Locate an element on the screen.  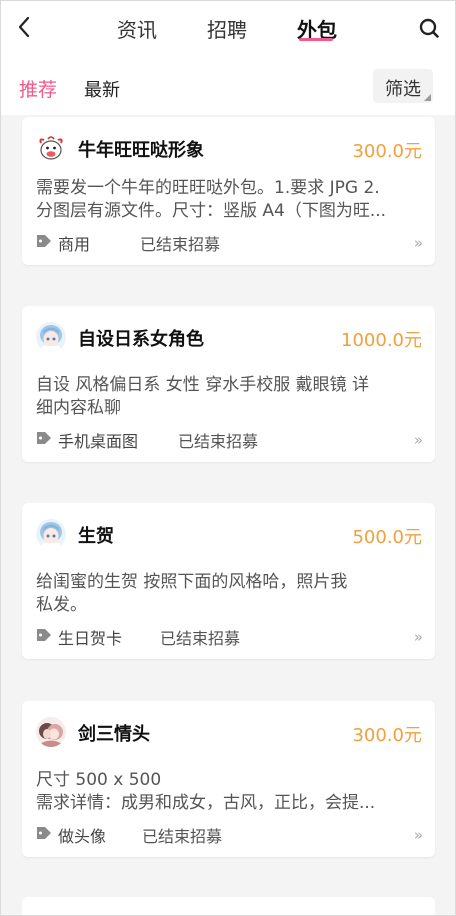
card-description: 自设 风格偏日系 女性 穿水手校服 戴眼镜 详 细内容私聊 is located at coordinates (231, 397).